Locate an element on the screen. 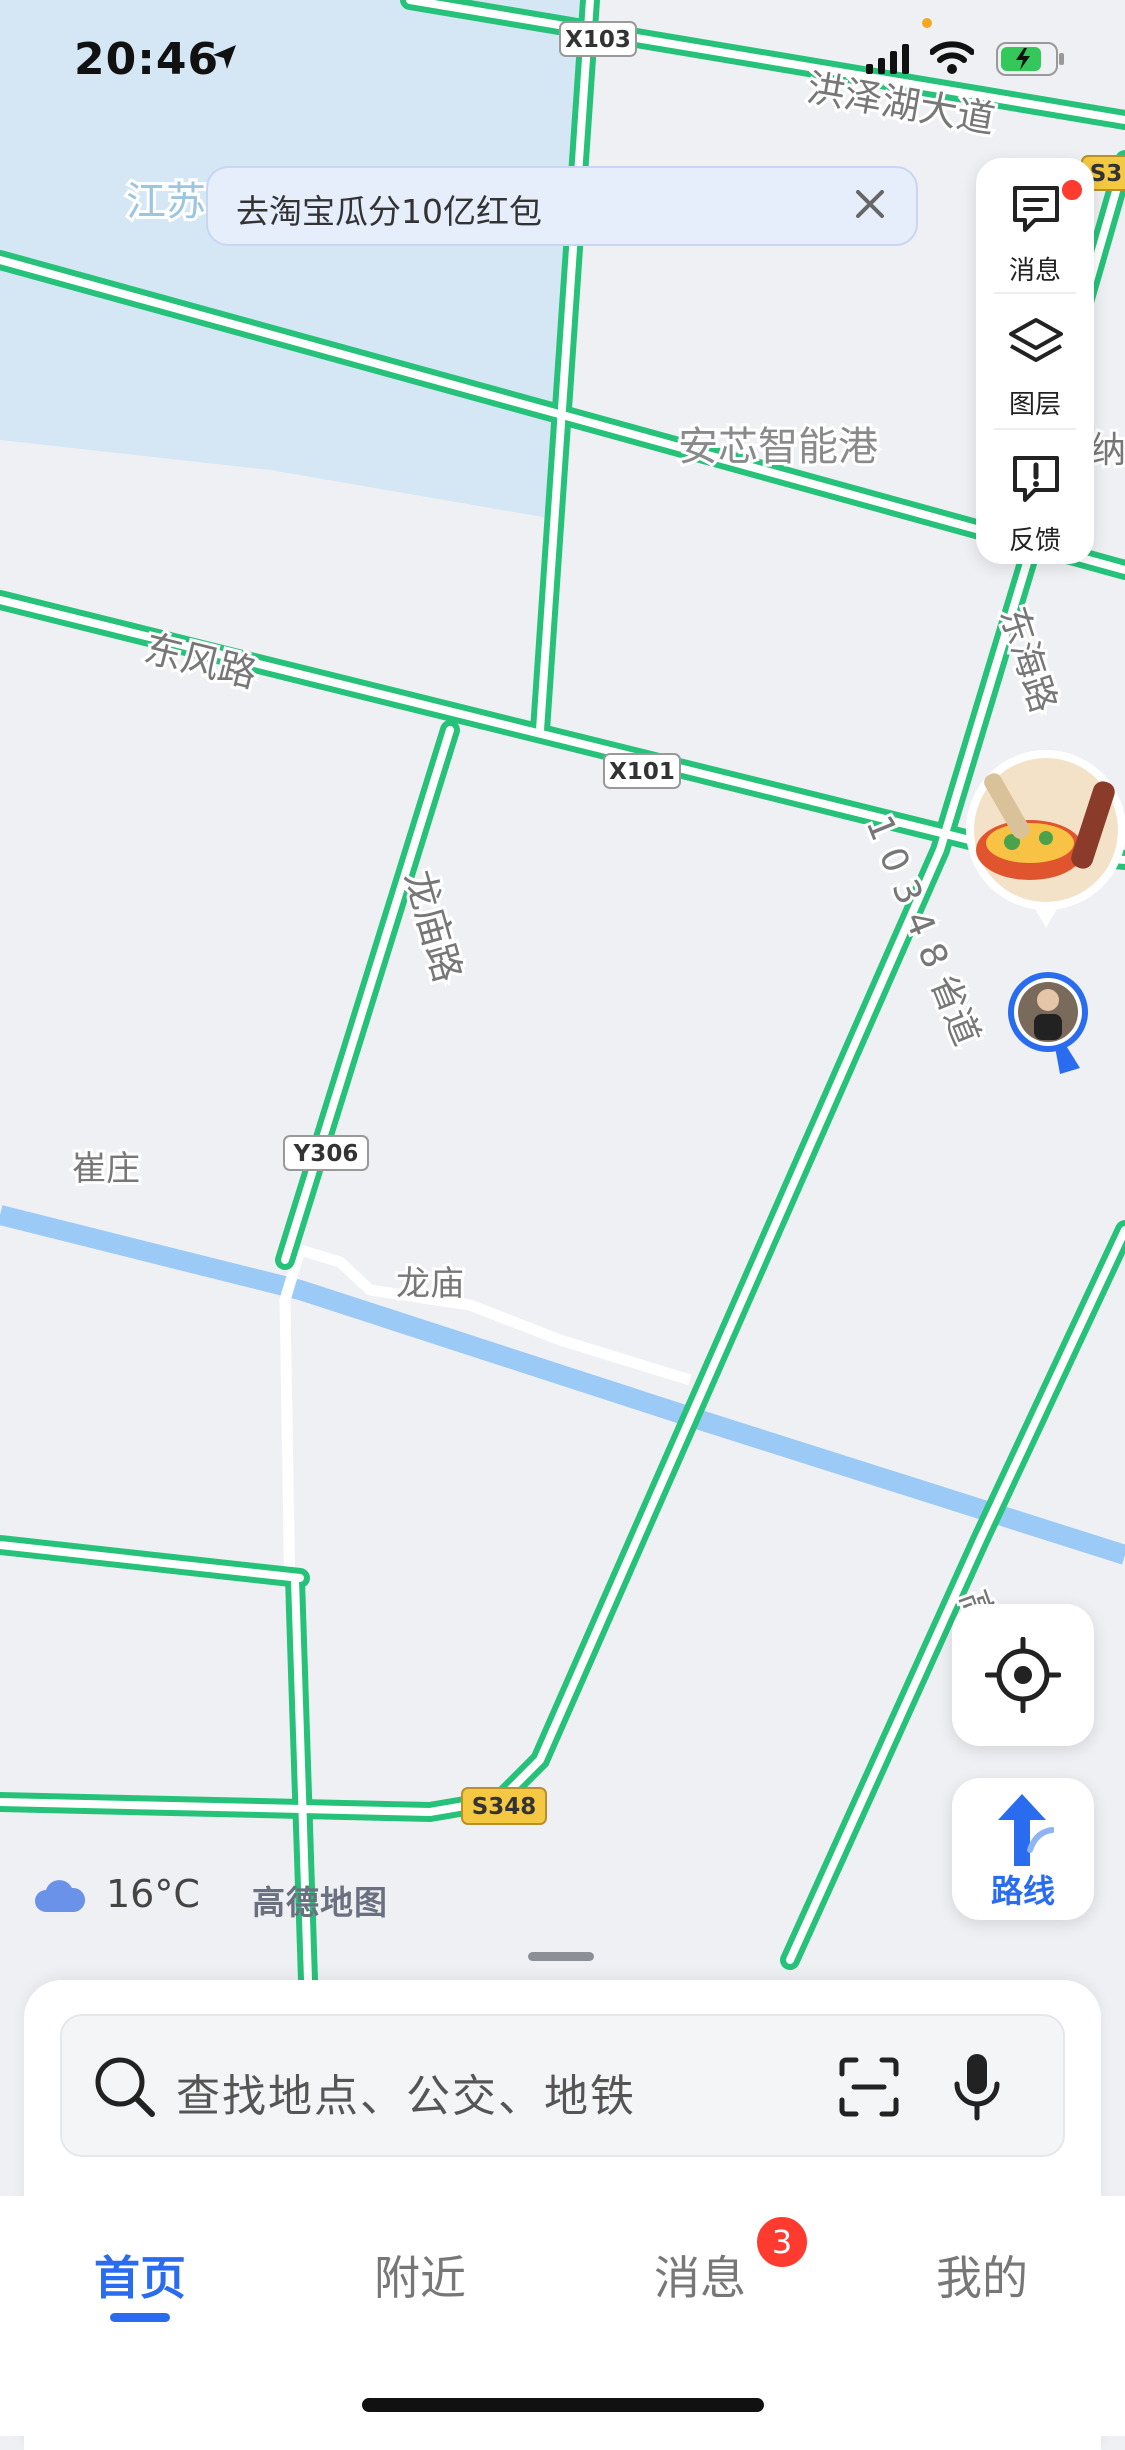 This screenshot has width=1125, height=2450. close-icon is located at coordinates (870, 204).